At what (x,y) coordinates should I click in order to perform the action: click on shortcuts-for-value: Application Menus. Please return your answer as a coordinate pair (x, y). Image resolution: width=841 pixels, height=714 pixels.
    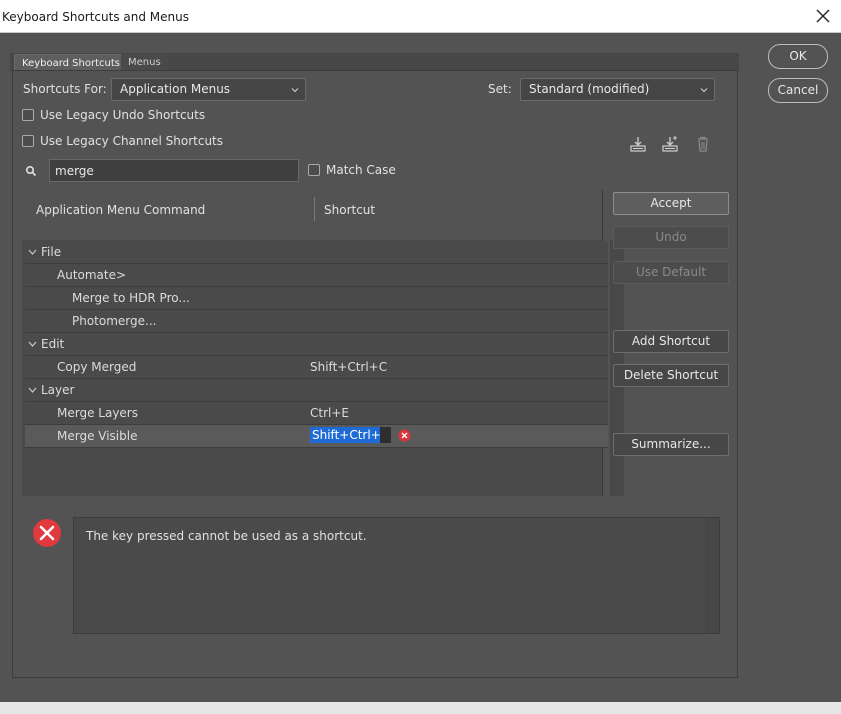
    Looking at the image, I should click on (175, 89).